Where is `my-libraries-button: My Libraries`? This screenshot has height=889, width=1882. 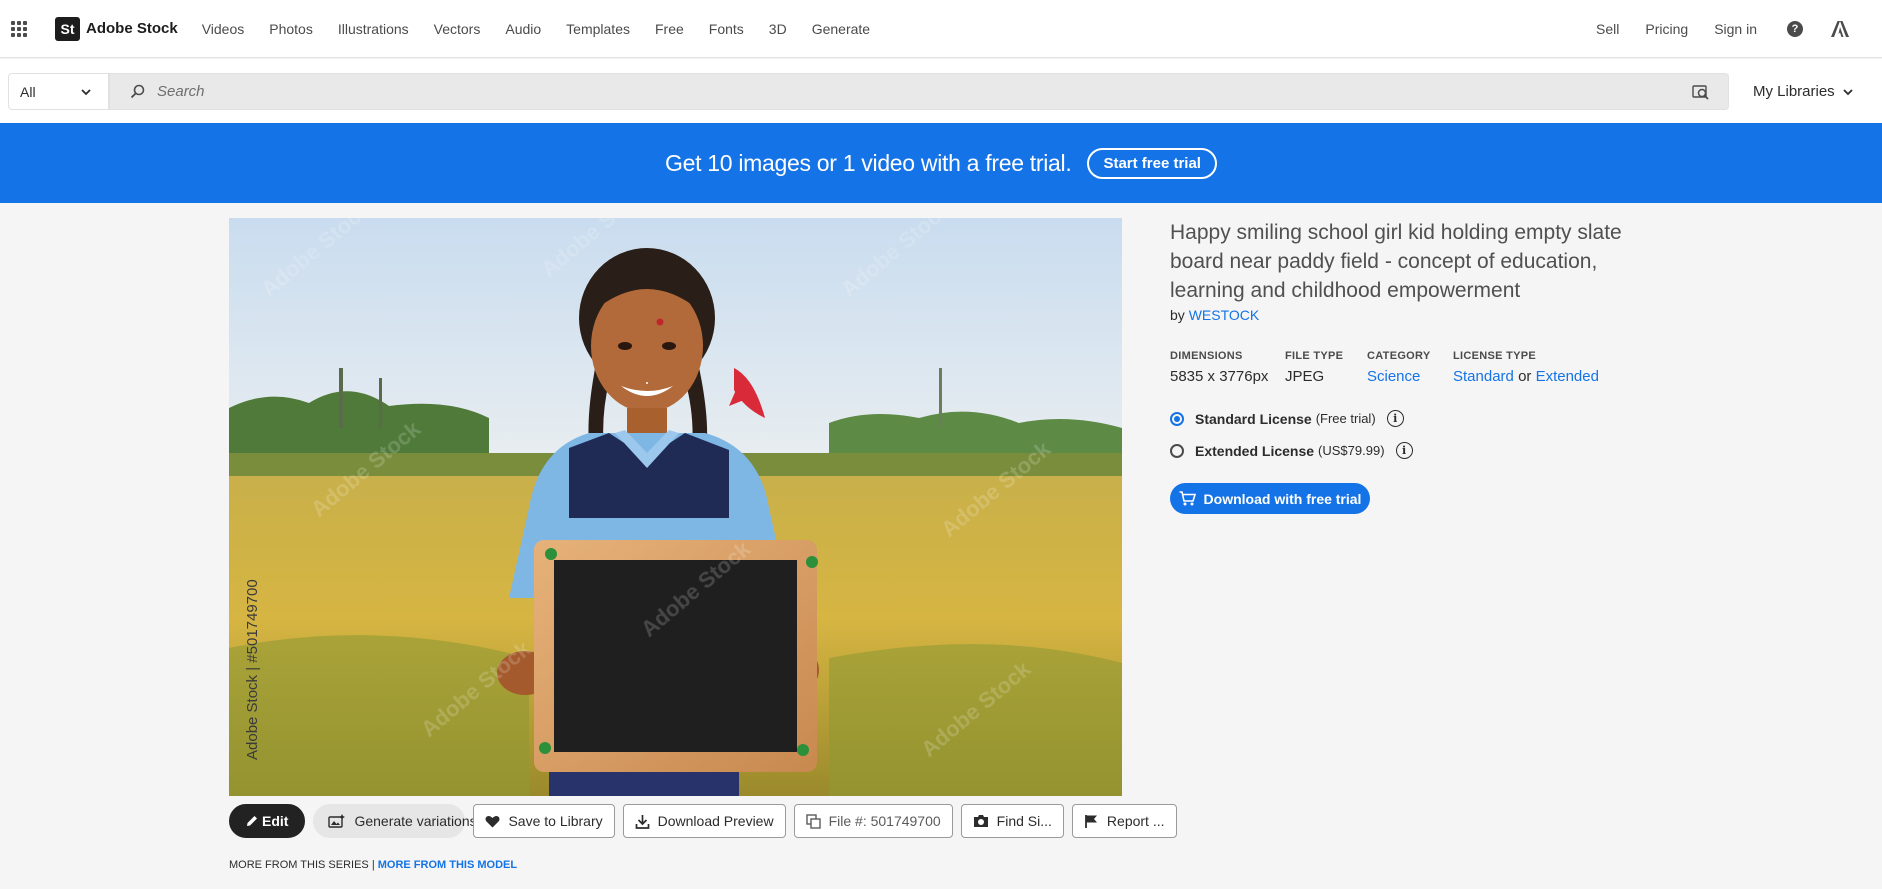
my-libraries-button: My Libraries is located at coordinates (1803, 91).